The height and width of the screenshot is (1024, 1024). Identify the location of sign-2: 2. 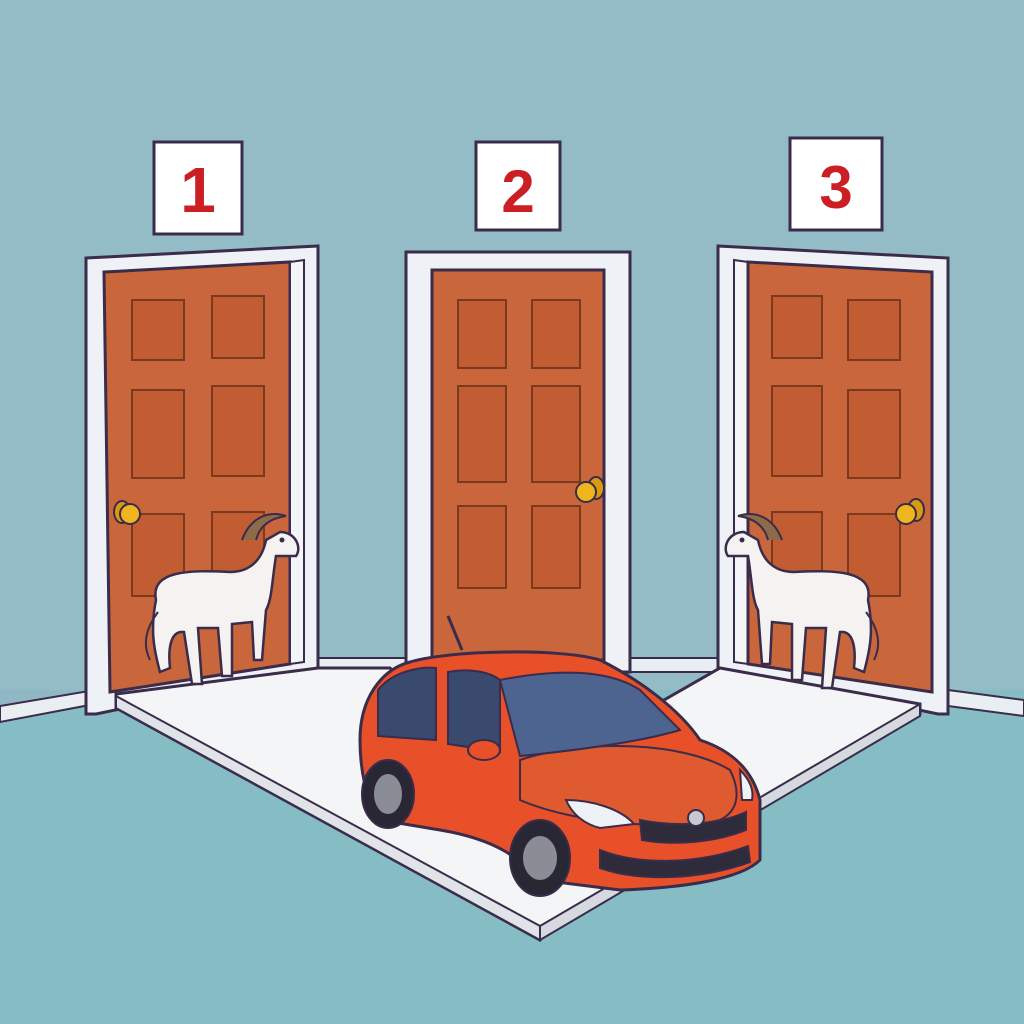
(518, 186).